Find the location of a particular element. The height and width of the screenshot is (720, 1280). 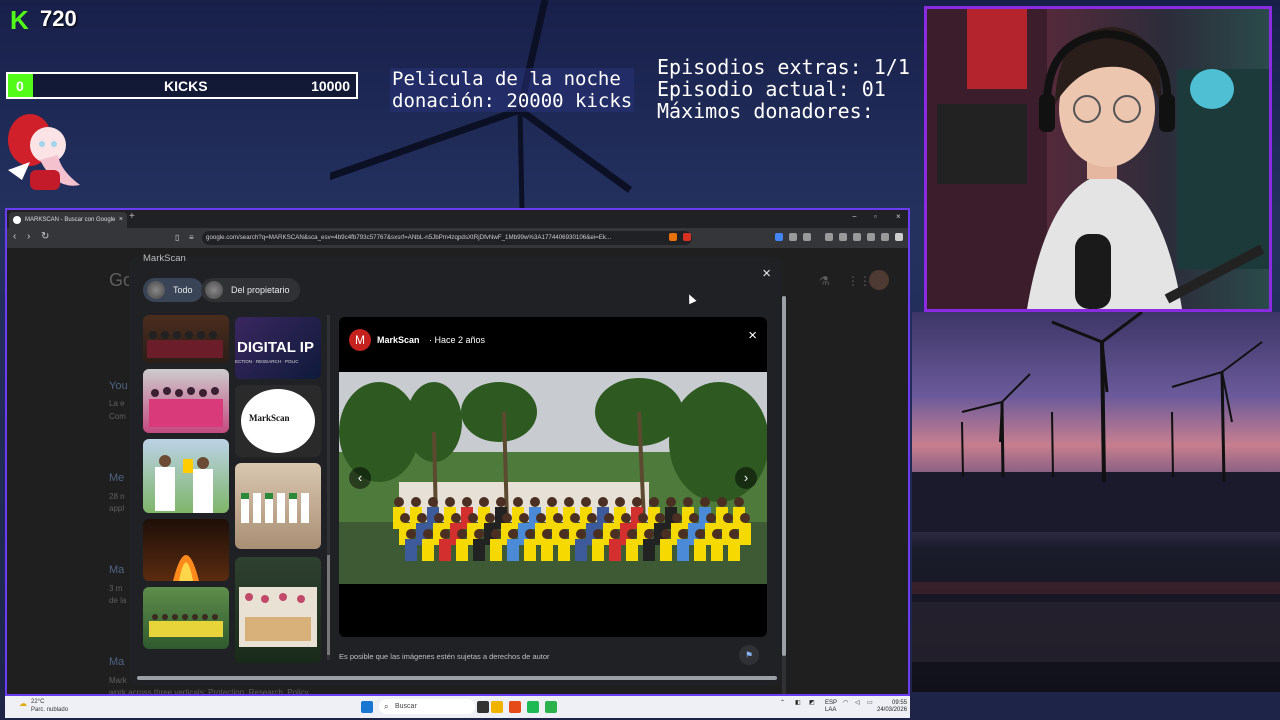

shield-icon is located at coordinates (885, 237).